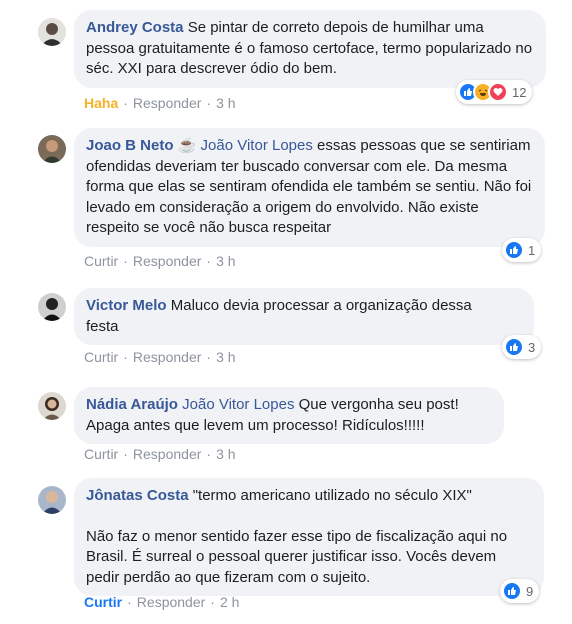 The height and width of the screenshot is (624, 572). What do you see at coordinates (137, 495) in the screenshot?
I see `comment-author: Jônatas Costa` at bounding box center [137, 495].